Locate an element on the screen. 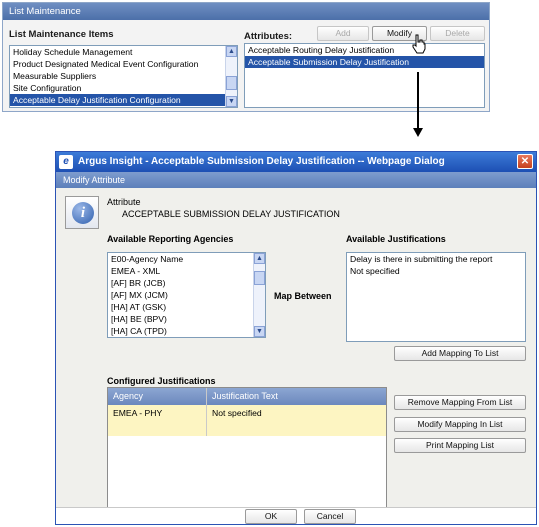  delete-button: Delete is located at coordinates (457, 33).